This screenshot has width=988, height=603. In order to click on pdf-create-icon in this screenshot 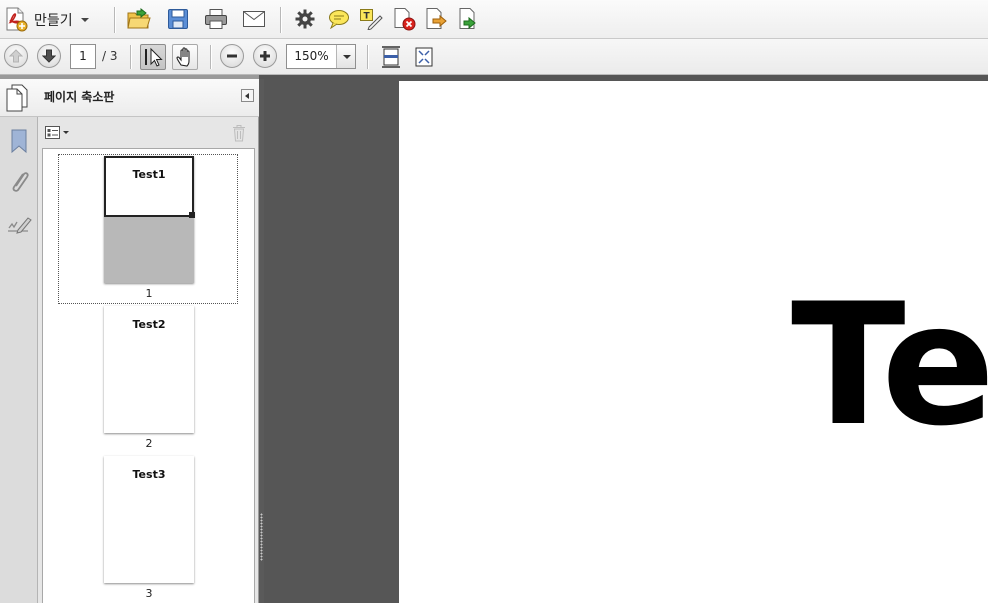, I will do `click(16, 20)`.